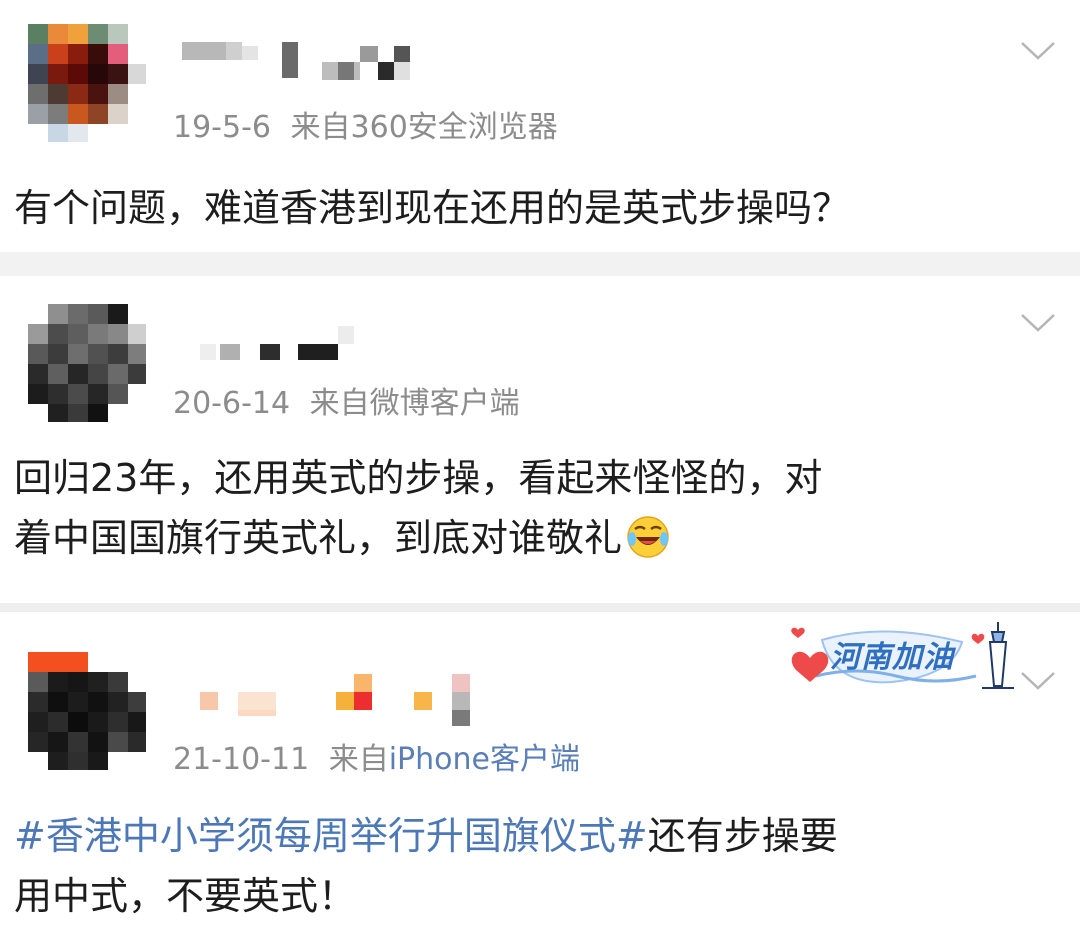  What do you see at coordinates (432, 208) in the screenshot?
I see `comment-text-content: 有个问题，难道香港到现在还用的是英式步操吗？` at bounding box center [432, 208].